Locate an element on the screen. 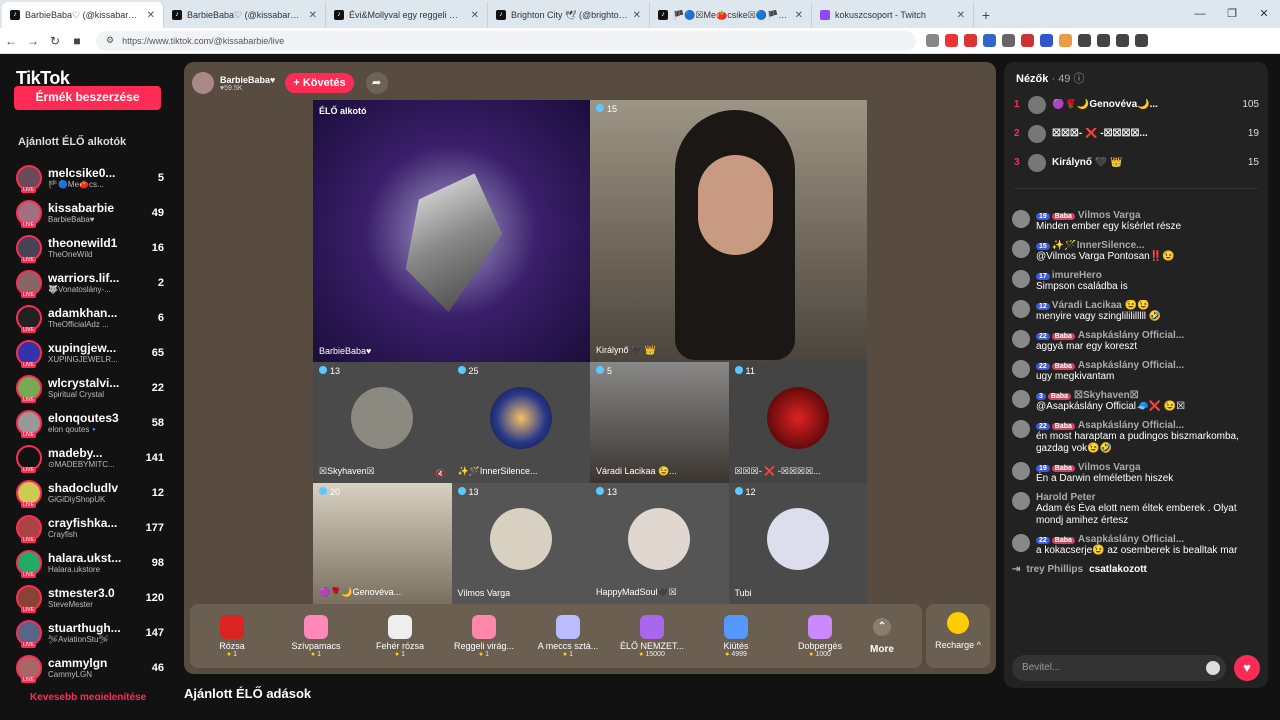 The image size is (1280, 720). host-video: ÉLŐ alkotó BarbieBaba♥ is located at coordinates (451, 231).